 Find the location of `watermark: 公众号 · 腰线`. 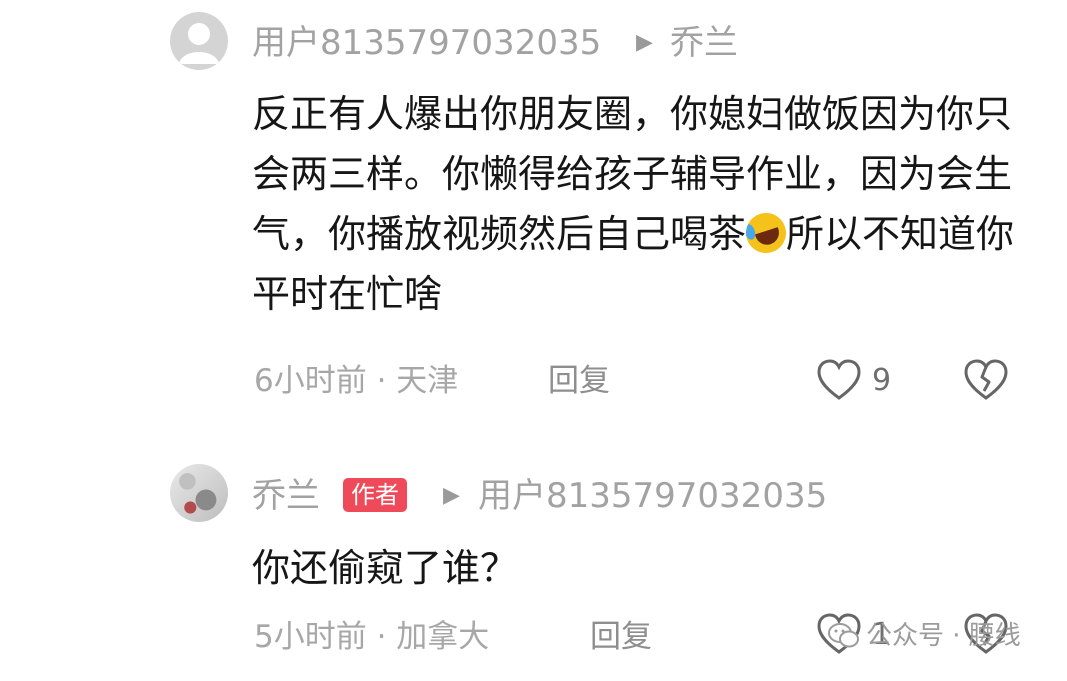

watermark: 公众号 · 腰线 is located at coordinates (924, 636).